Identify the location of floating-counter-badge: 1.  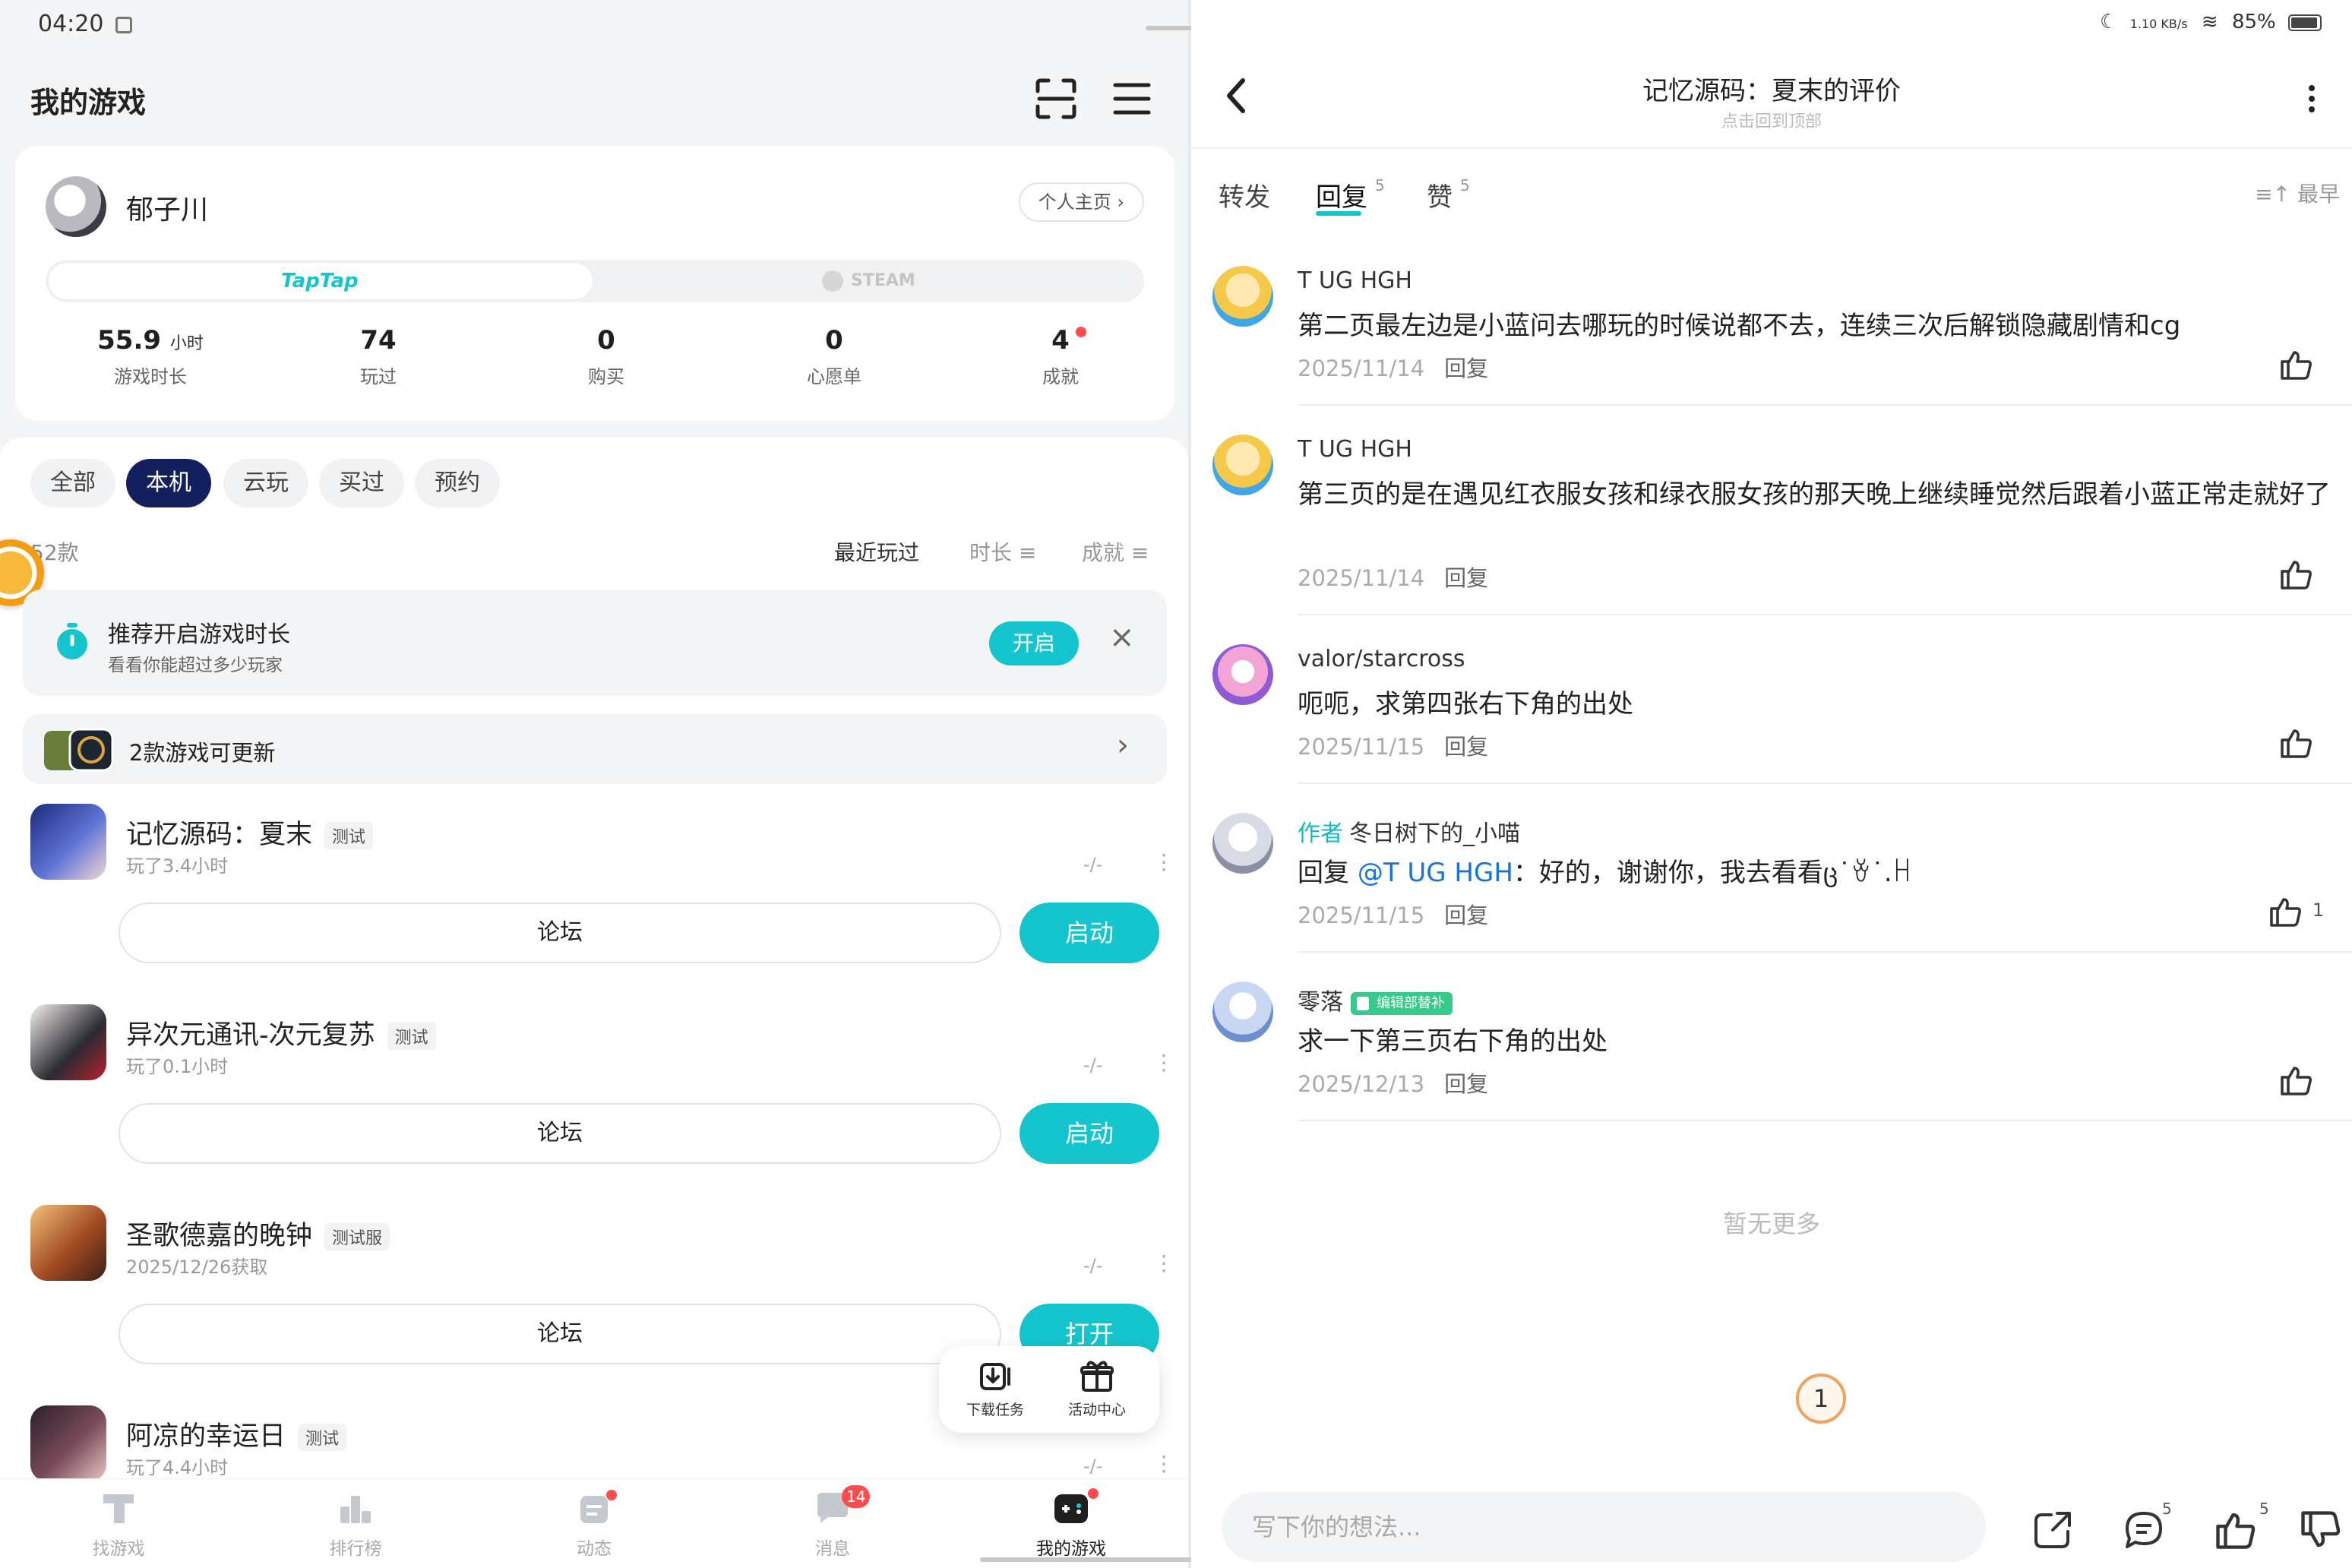
(1821, 1399).